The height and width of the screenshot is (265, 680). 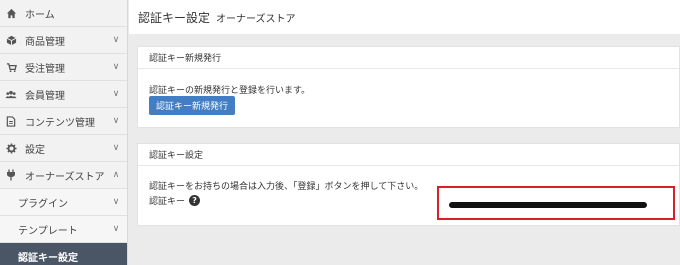 What do you see at coordinates (548, 205) in the screenshot?
I see `redacted-value` at bounding box center [548, 205].